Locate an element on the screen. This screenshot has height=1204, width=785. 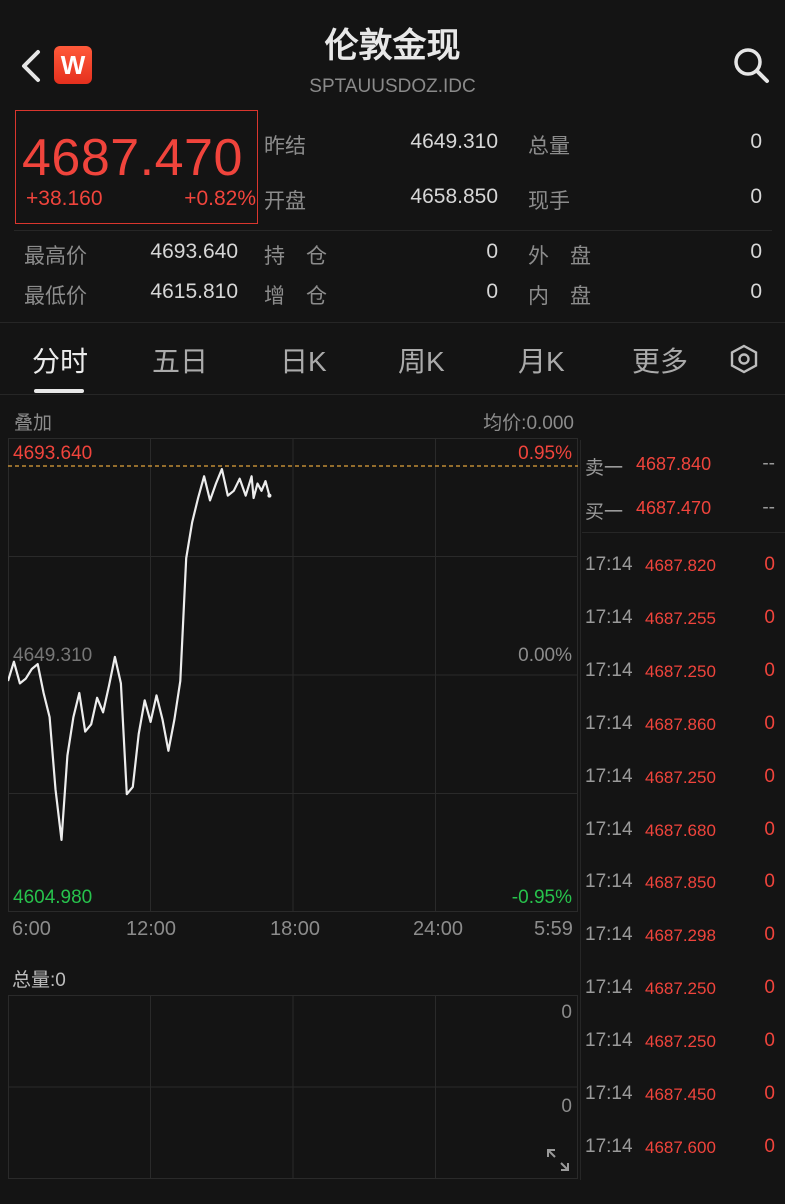
stat-value-open-interest: 0 is located at coordinates (492, 251).